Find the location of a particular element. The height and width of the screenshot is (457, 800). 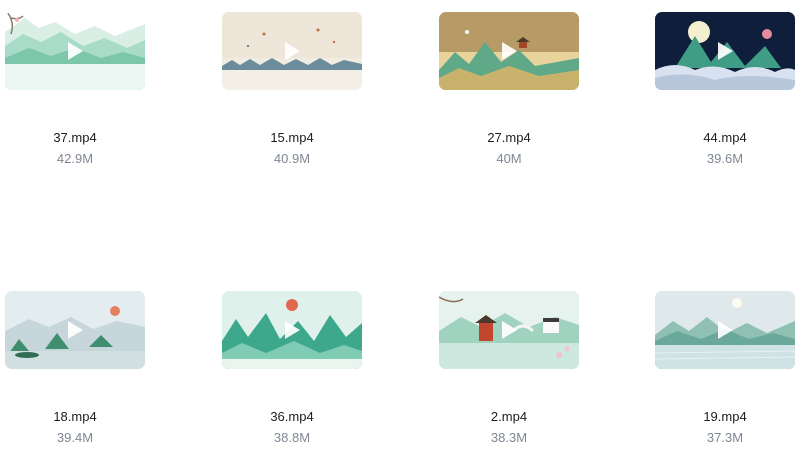

video-file-tile: 18.mp4 39.4M is located at coordinates (75, 362).